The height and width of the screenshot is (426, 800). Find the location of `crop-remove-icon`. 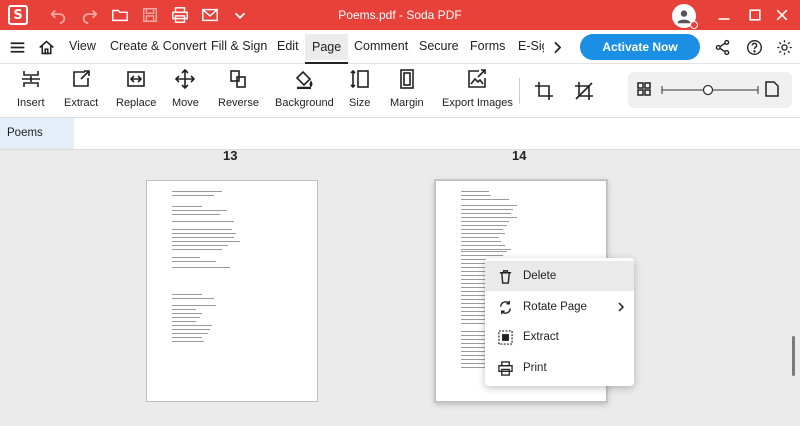

crop-remove-icon is located at coordinates (584, 91).